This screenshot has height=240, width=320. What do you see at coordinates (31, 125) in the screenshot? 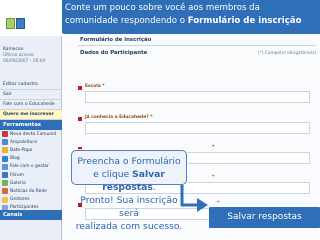
I see `tools-header: Ferramentas` at bounding box center [31, 125].